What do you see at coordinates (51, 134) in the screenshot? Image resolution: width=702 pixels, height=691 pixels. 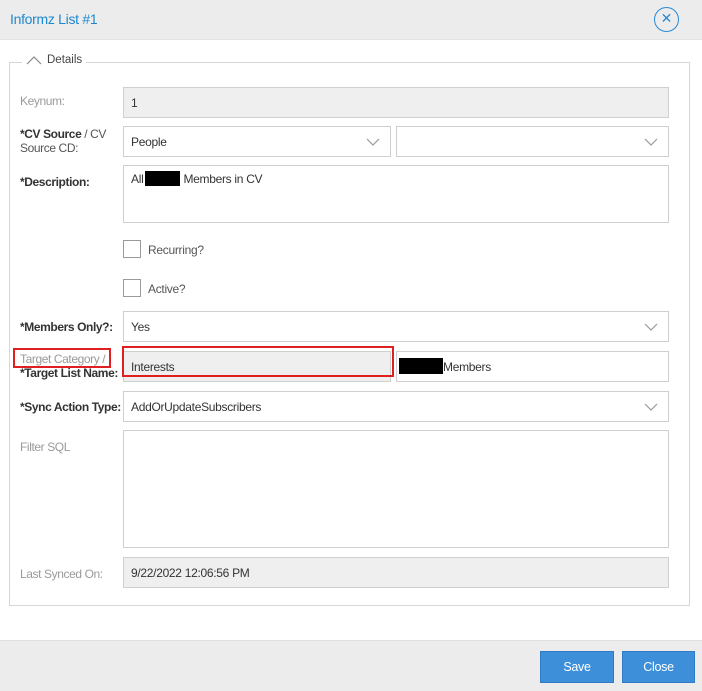 I see `cv-source-label-required: *CV Source` at bounding box center [51, 134].